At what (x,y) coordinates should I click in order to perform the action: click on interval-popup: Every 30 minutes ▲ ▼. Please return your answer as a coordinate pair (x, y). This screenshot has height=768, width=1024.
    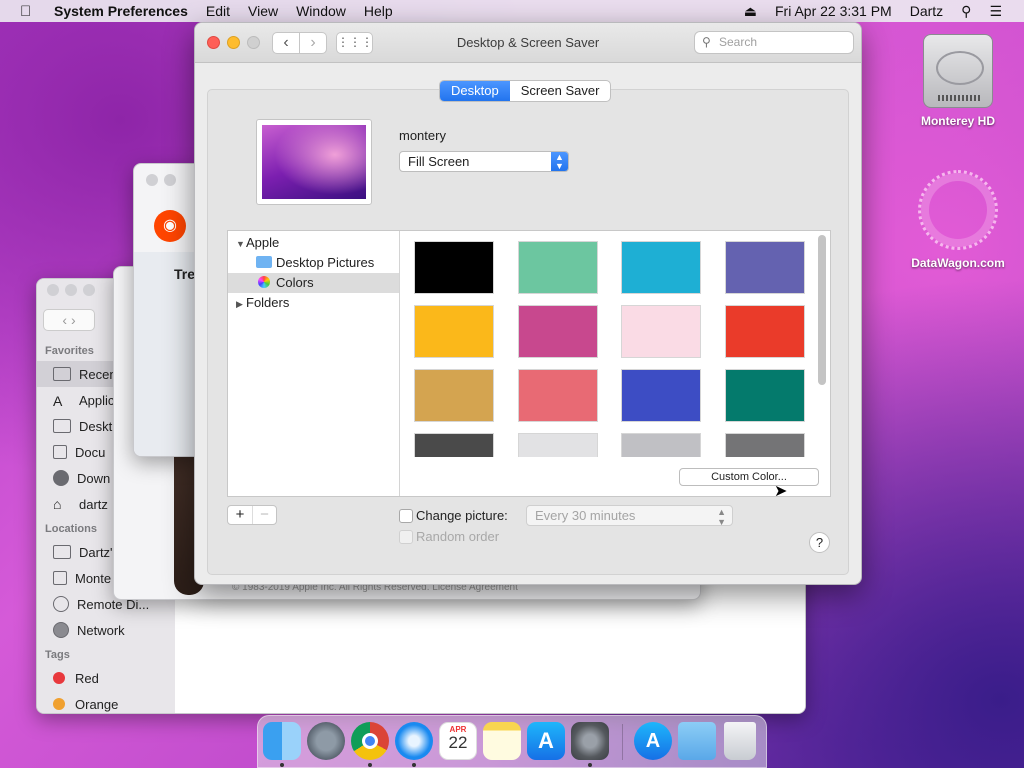
    Looking at the image, I should click on (629, 516).